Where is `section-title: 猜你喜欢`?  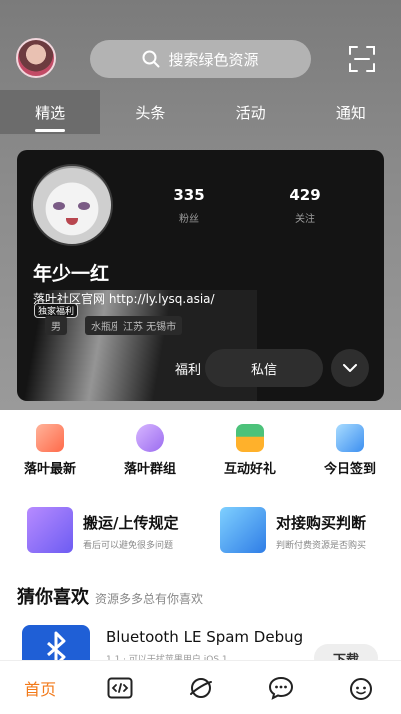
section-title: 猜你喜欢 is located at coordinates (53, 597).